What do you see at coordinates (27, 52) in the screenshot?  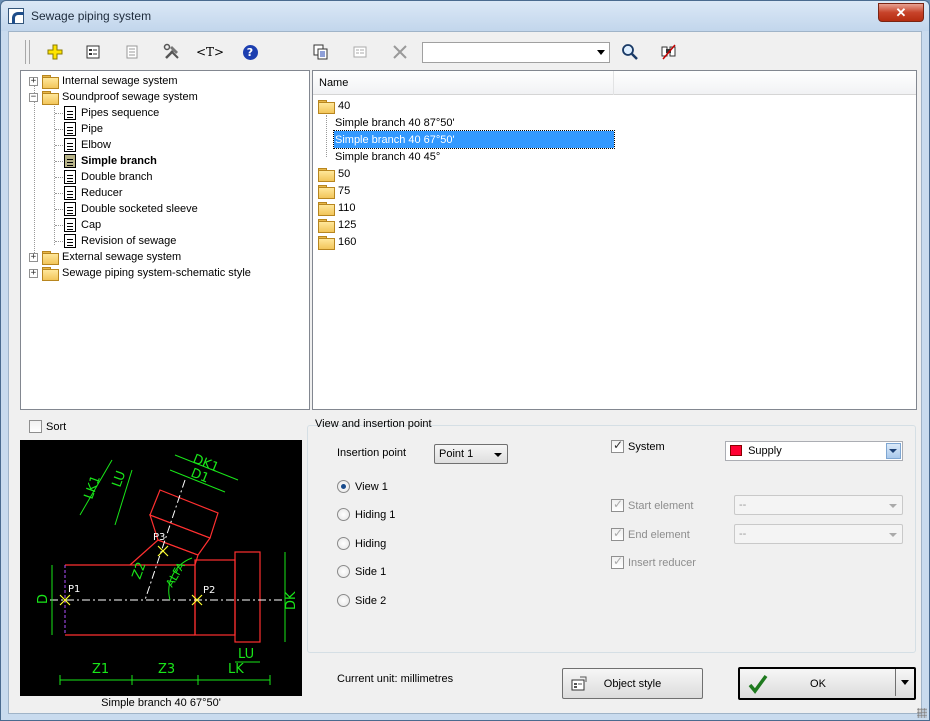 I see `toolbar-grip` at bounding box center [27, 52].